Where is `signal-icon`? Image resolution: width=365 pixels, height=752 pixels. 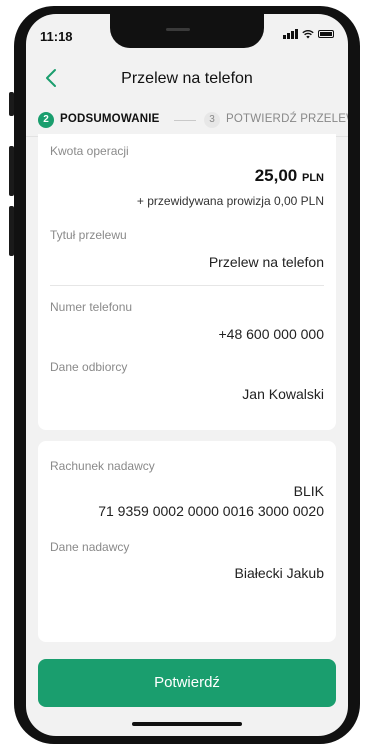 signal-icon is located at coordinates (290, 34).